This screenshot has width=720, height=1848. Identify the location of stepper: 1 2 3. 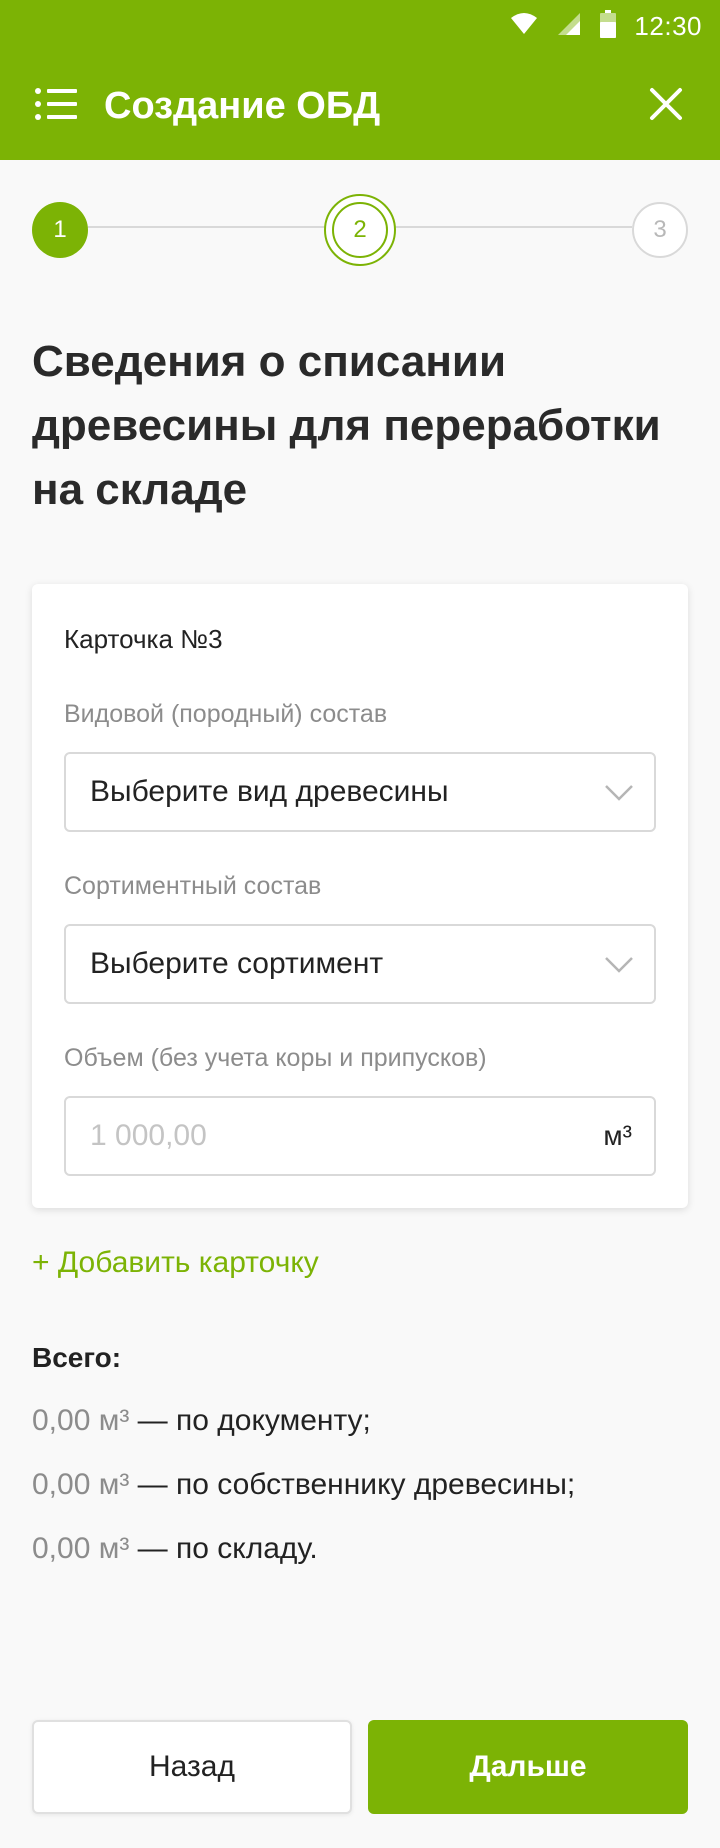
(360, 230).